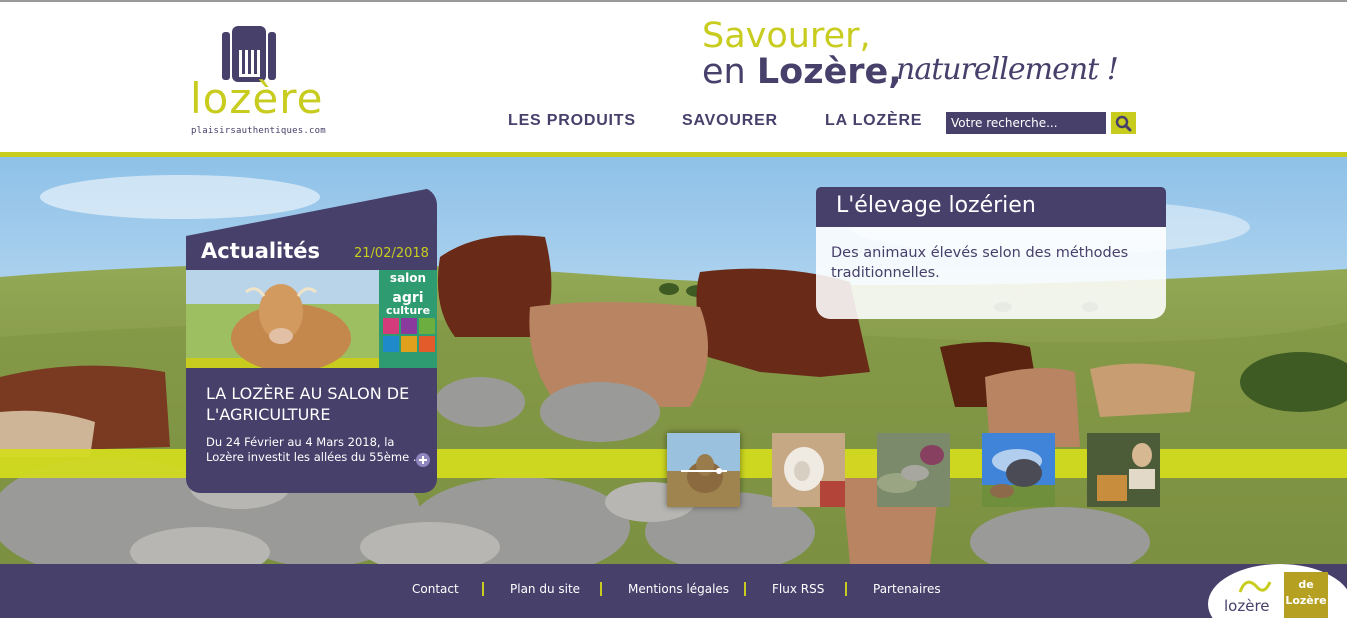  I want to click on thumbnail-image-sheep, so click(808, 470).